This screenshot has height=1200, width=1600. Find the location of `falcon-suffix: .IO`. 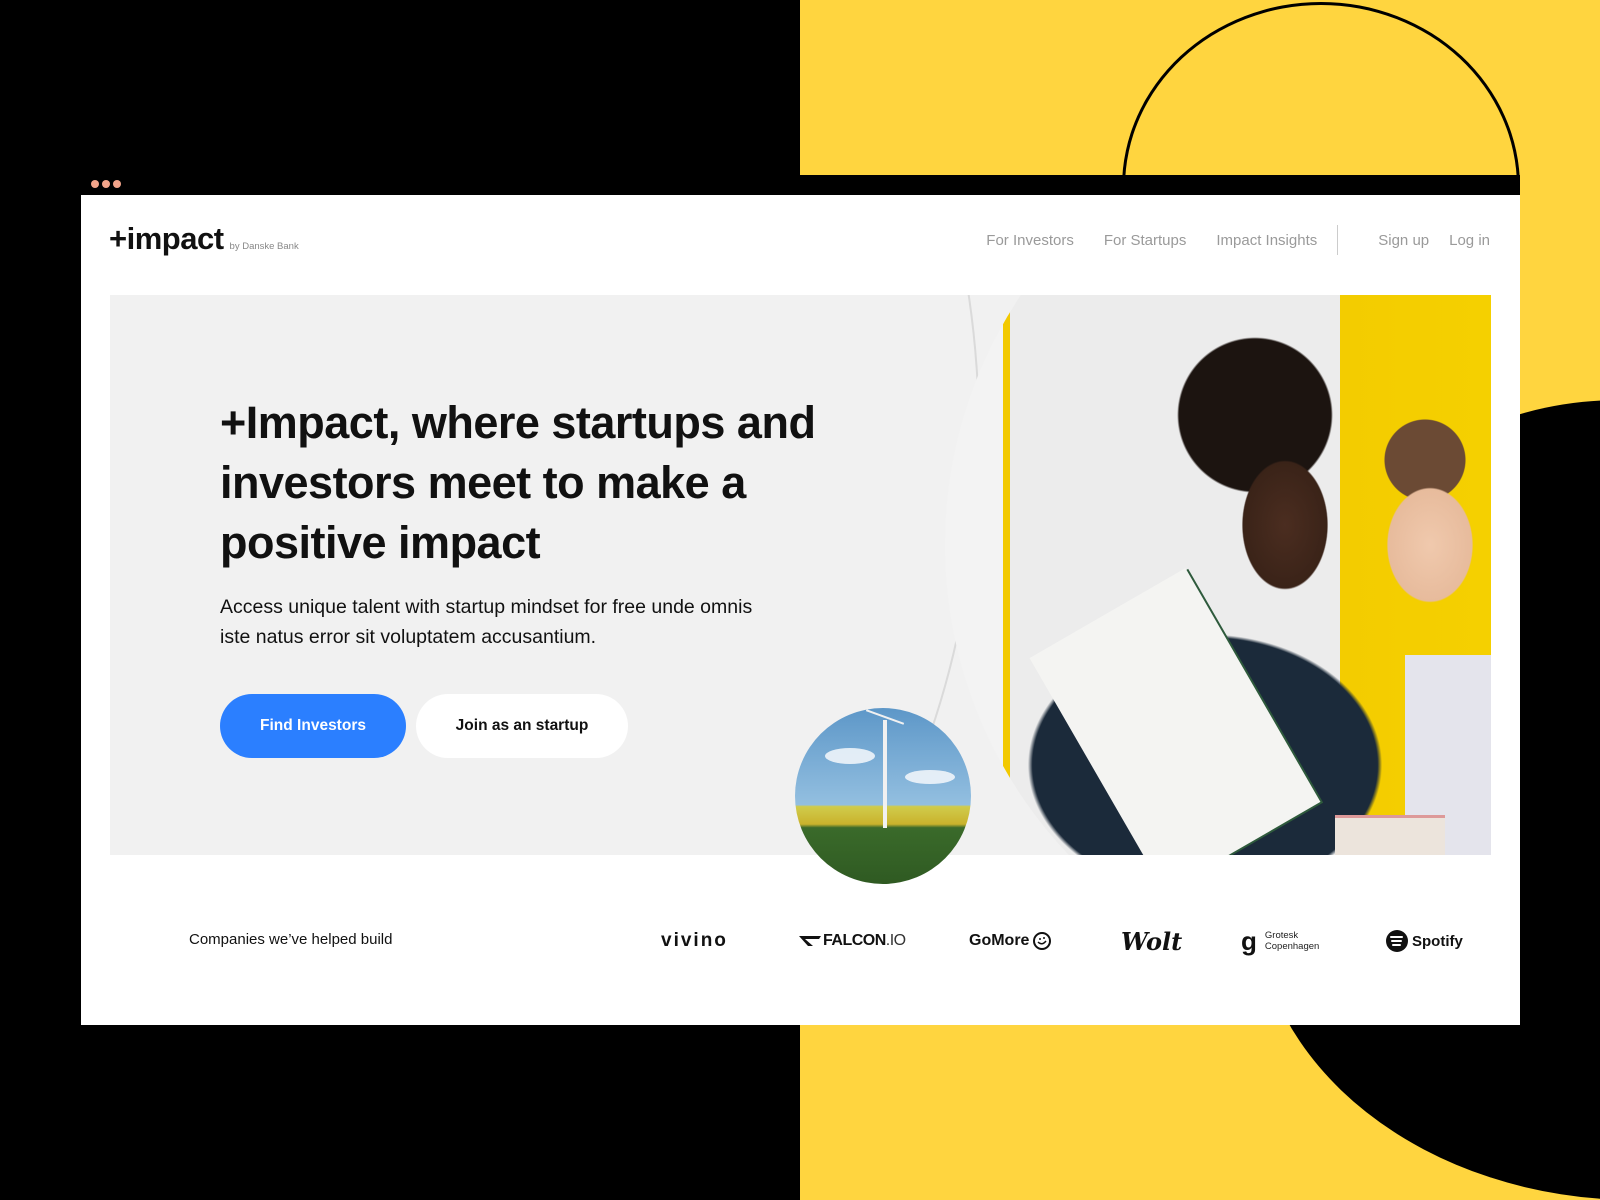

falcon-suffix: .IO is located at coordinates (895, 940).